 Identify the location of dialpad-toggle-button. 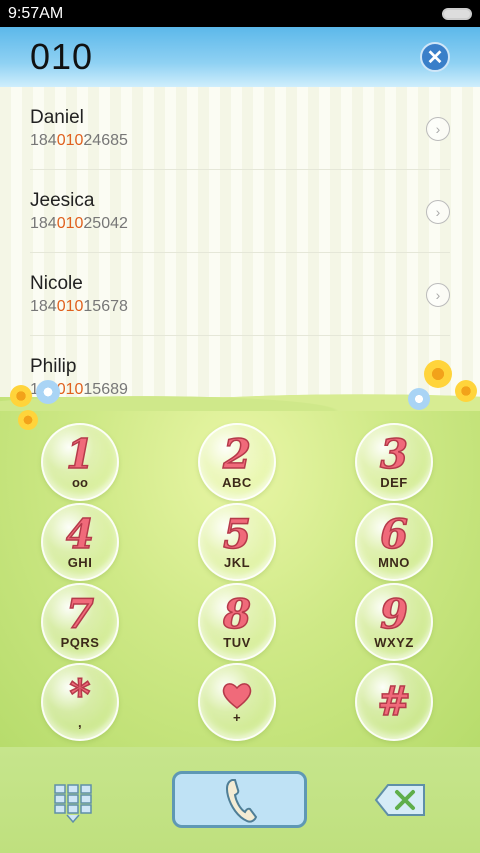
(75, 804).